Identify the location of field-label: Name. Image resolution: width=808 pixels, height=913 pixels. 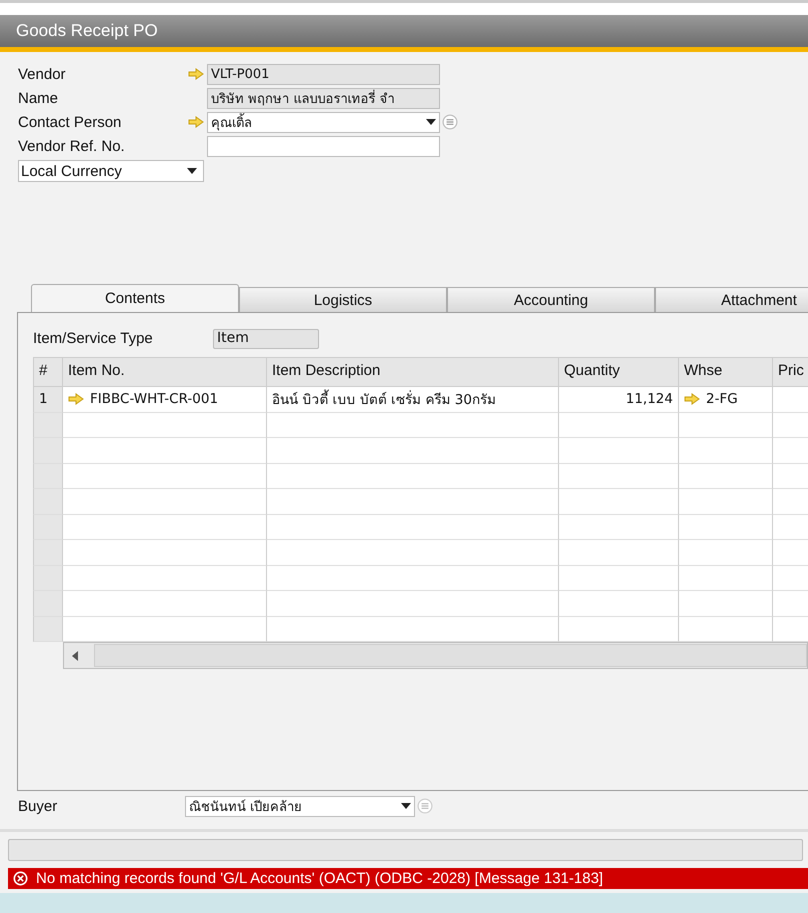
(39, 98).